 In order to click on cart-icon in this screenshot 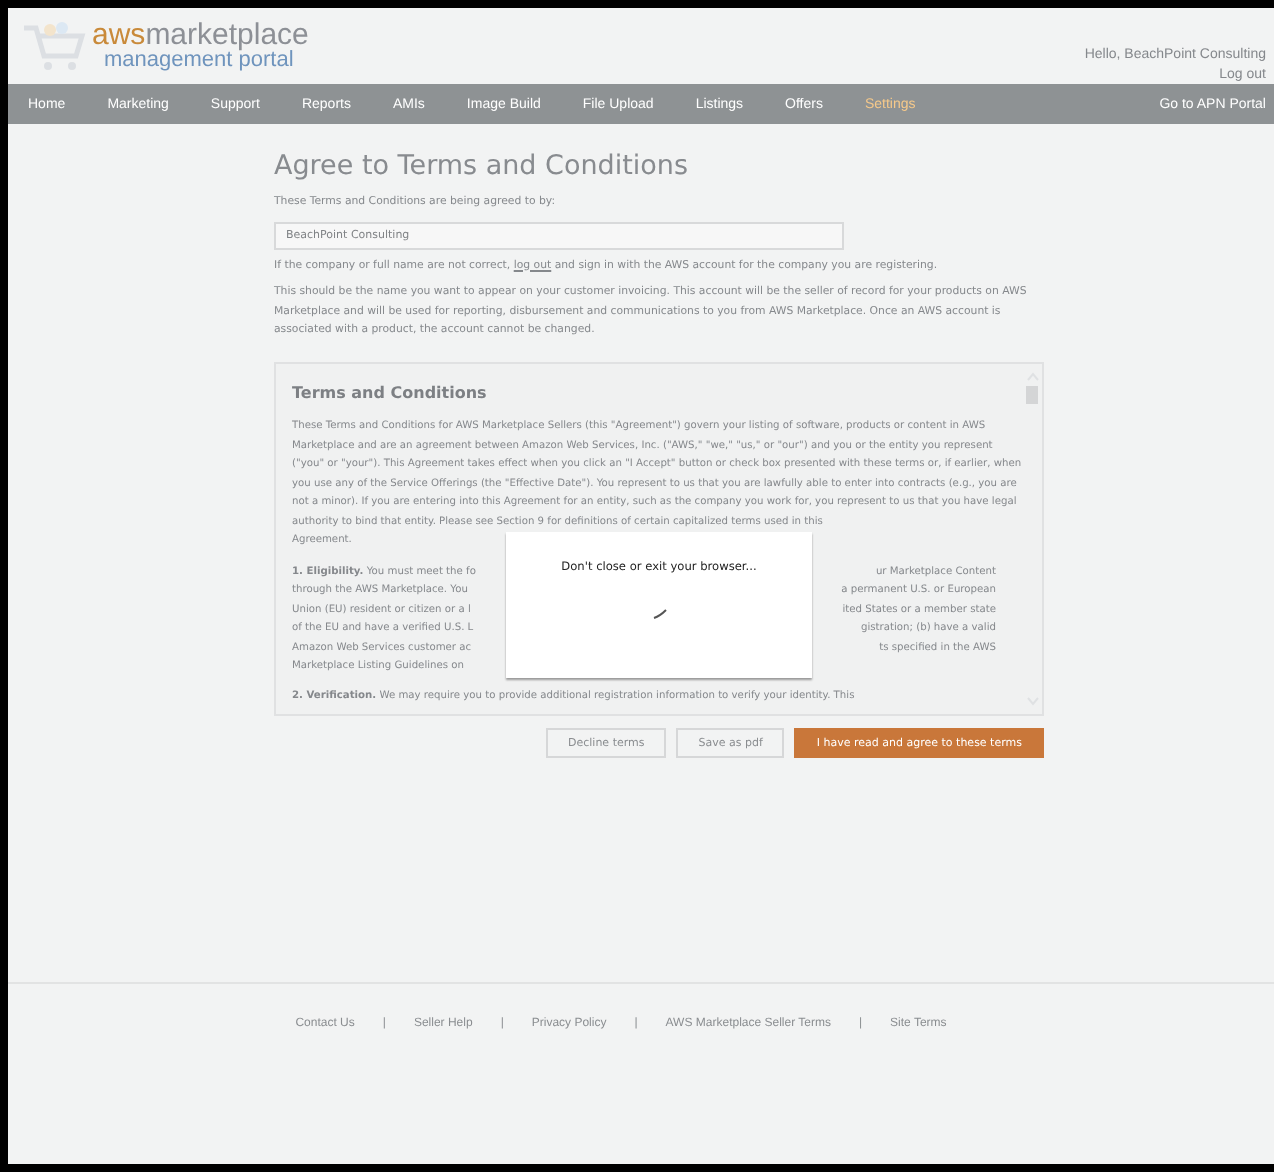, I will do `click(54, 46)`.